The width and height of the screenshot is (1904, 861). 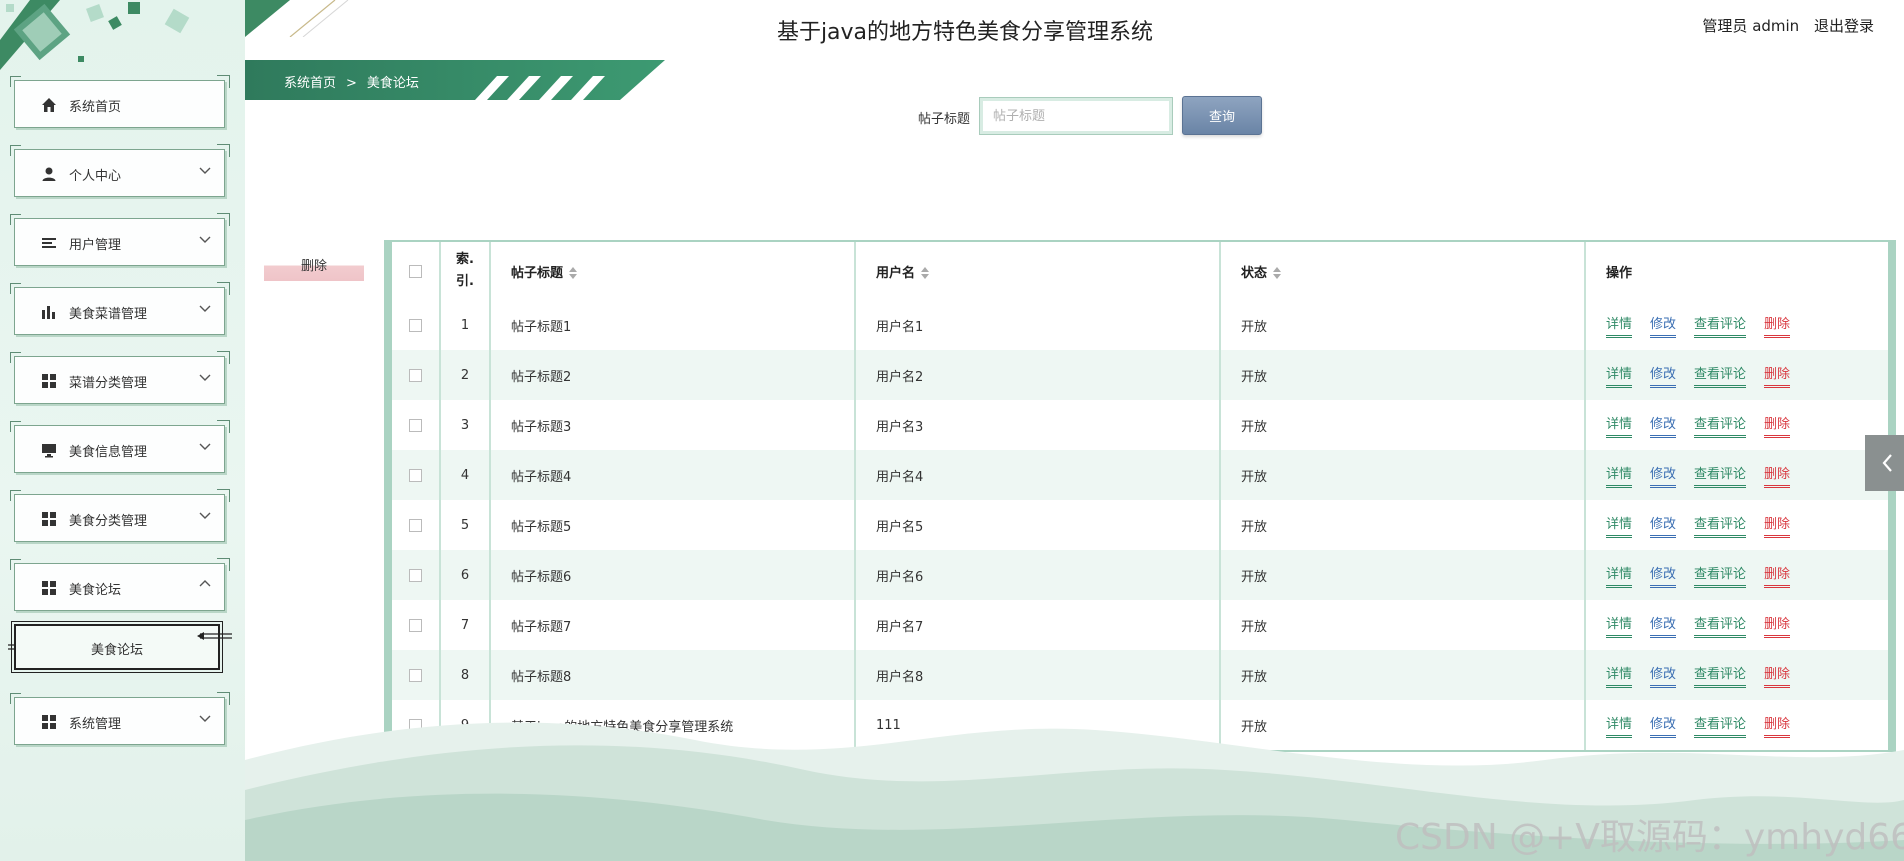 What do you see at coordinates (673, 475) in the screenshot?
I see `row-title: 帖子标题4` at bounding box center [673, 475].